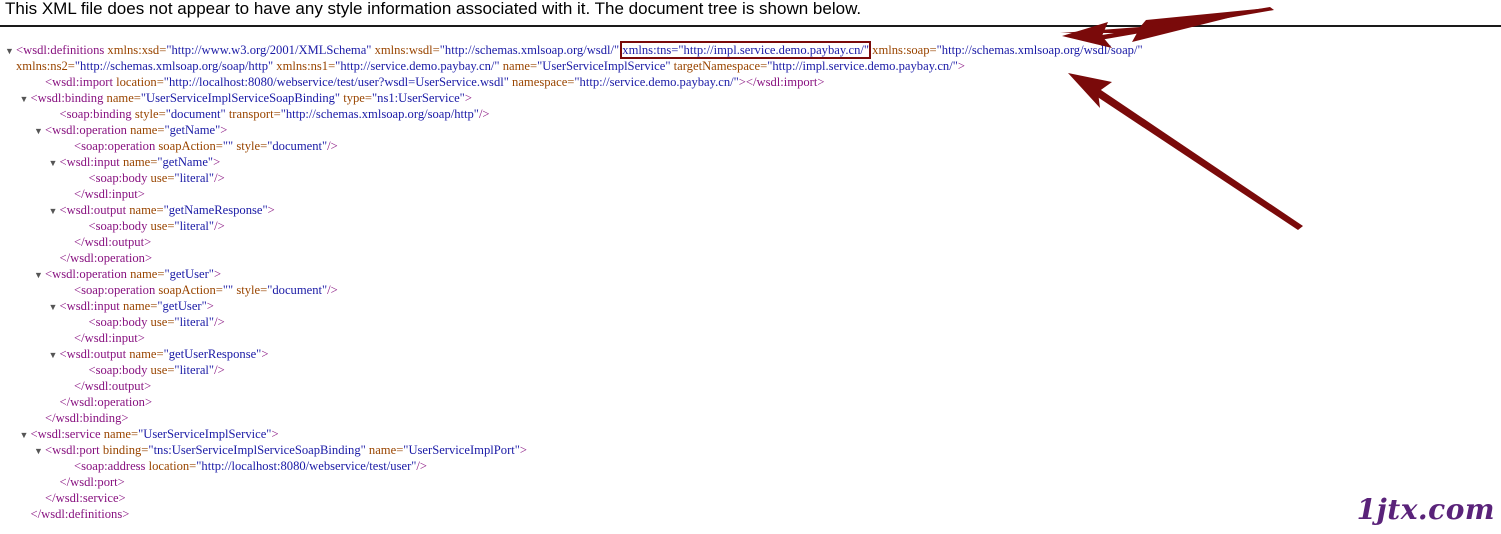 This screenshot has width=1501, height=534. What do you see at coordinates (418, 98) in the screenshot?
I see `xml-attribute-value: "ns1:UserService"` at bounding box center [418, 98].